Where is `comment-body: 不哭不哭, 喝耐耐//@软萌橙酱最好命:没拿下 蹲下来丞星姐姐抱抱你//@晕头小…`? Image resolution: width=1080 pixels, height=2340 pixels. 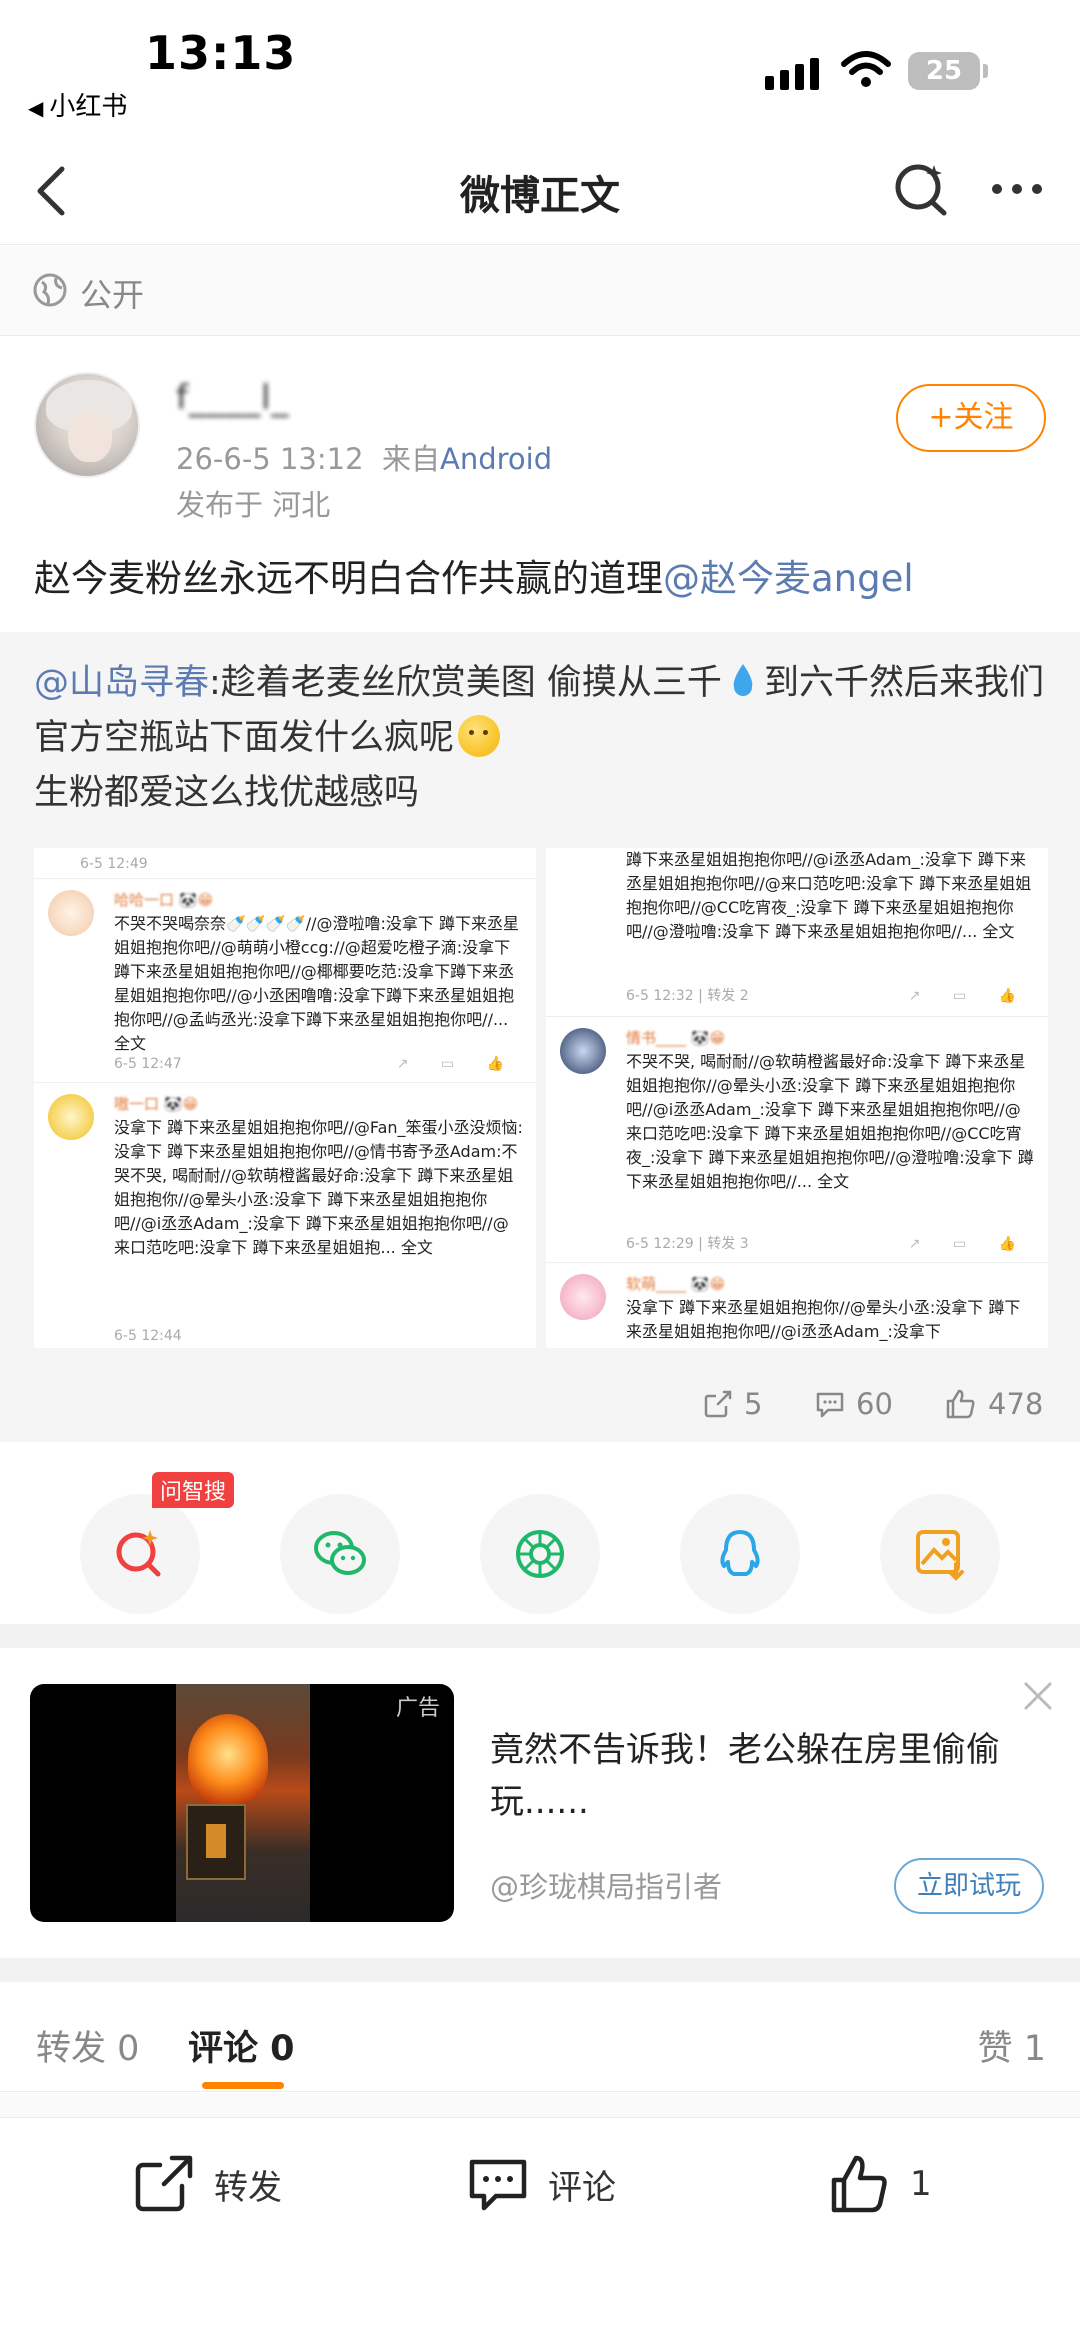 comment-body: 不哭不哭, 喝耐耐//@软萌橙酱最好命:没拿下 蹲下来丞星姐姐抱抱你//@晕头小… is located at coordinates (830, 1121).